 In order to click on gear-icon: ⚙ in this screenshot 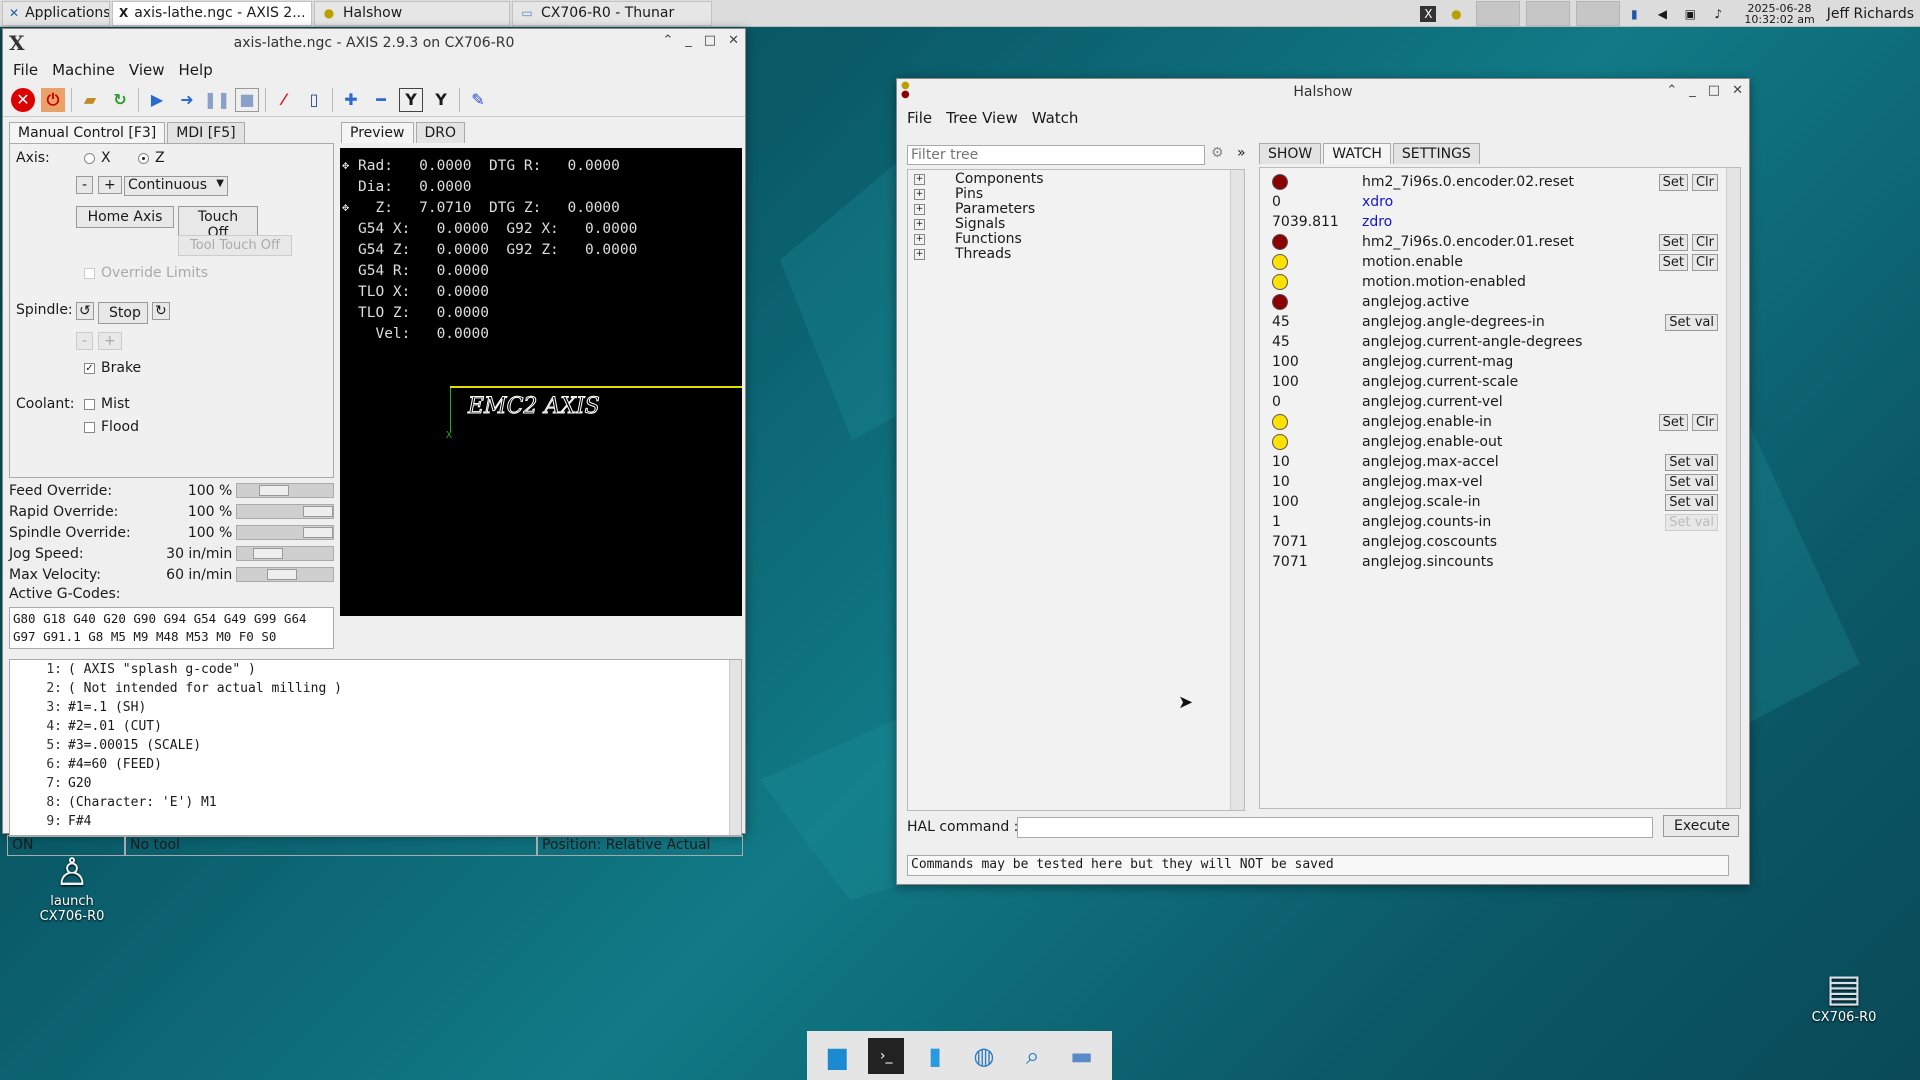, I will do `click(1217, 153)`.